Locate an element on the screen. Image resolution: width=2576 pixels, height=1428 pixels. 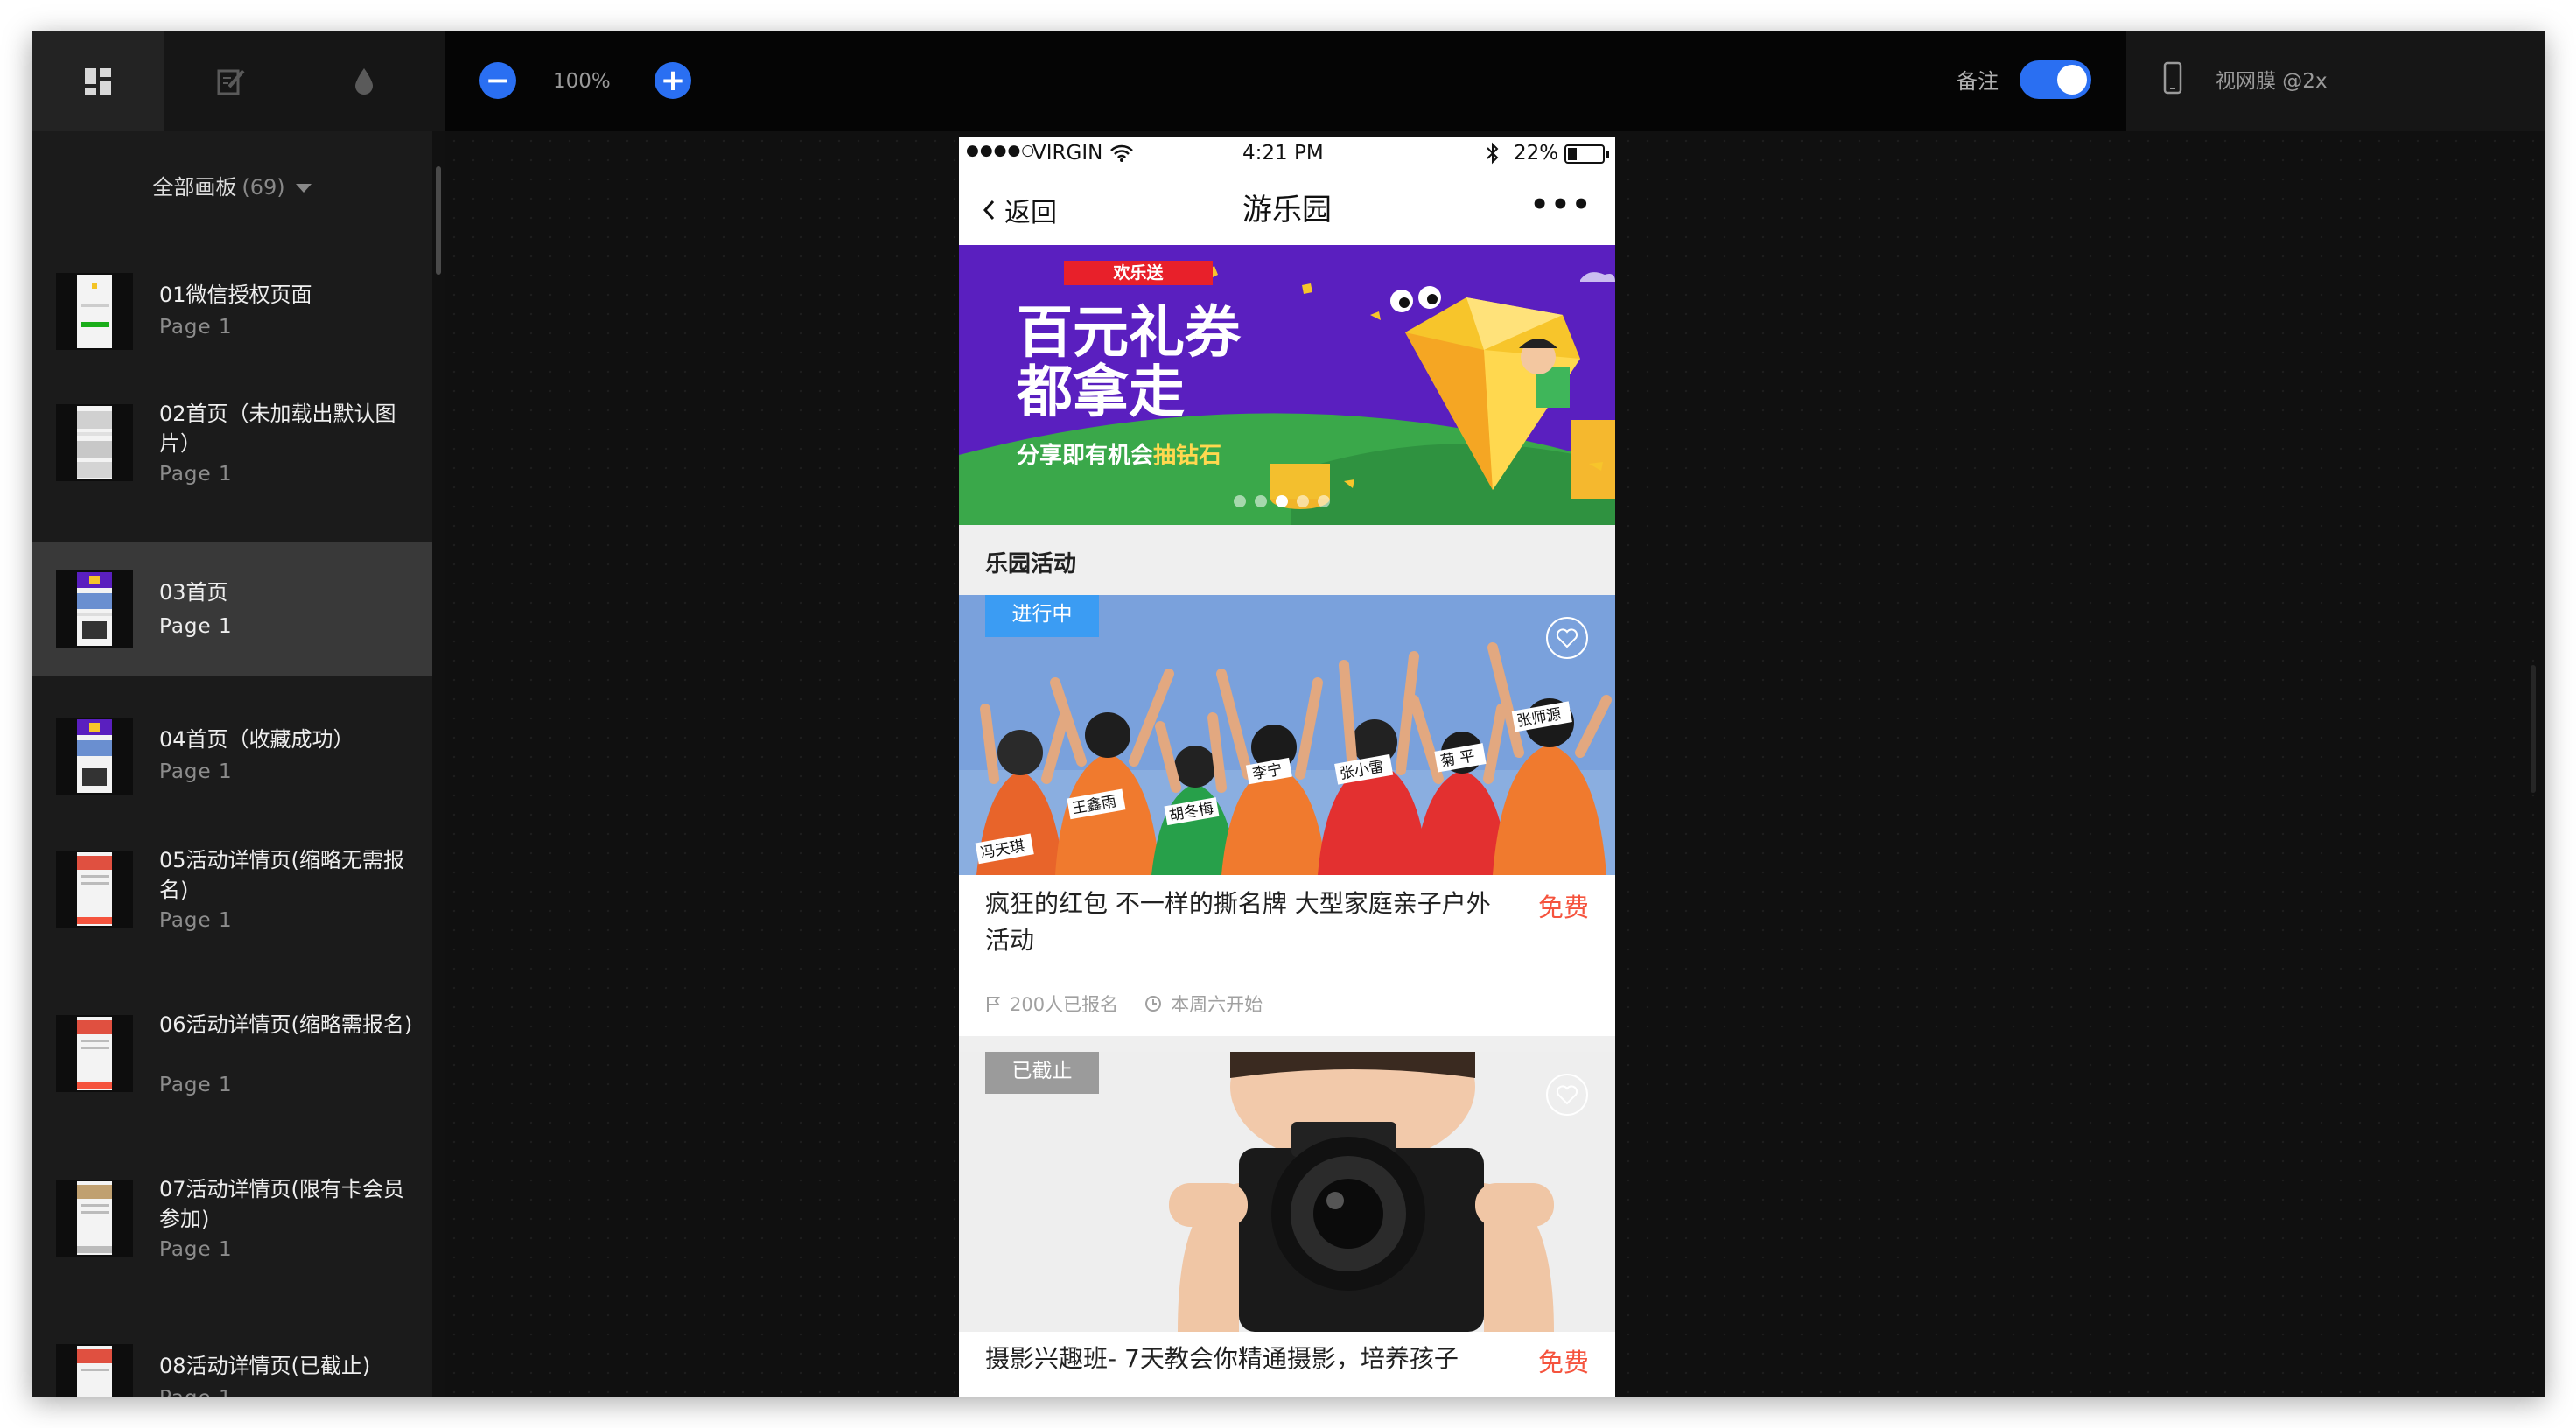
artboard-title: 08活动详情页(已截止) is located at coordinates (265, 1366).